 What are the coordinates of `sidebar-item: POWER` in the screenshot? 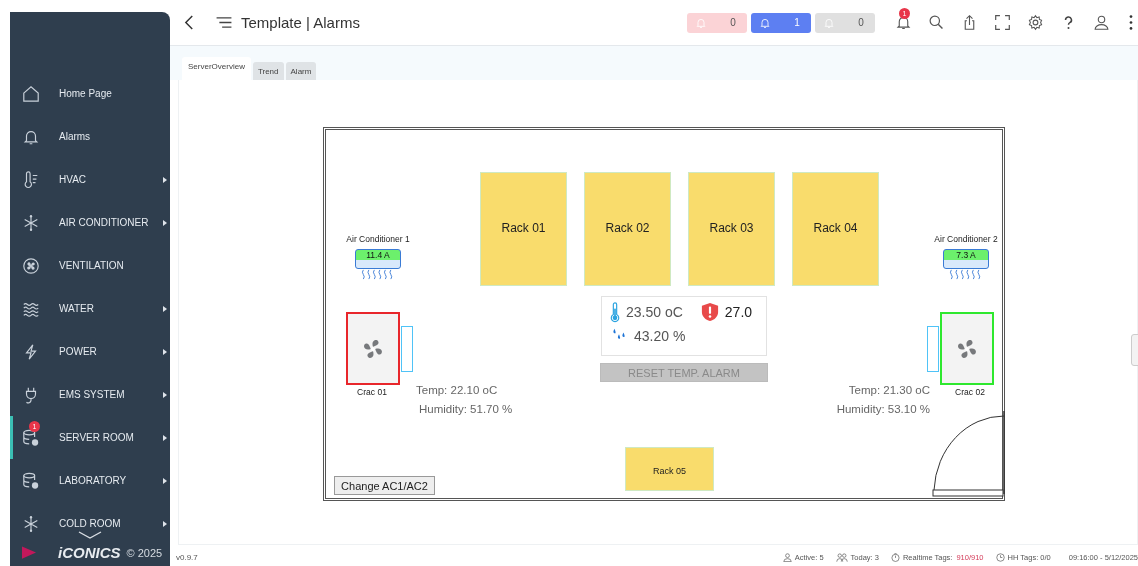 It's located at (90, 351).